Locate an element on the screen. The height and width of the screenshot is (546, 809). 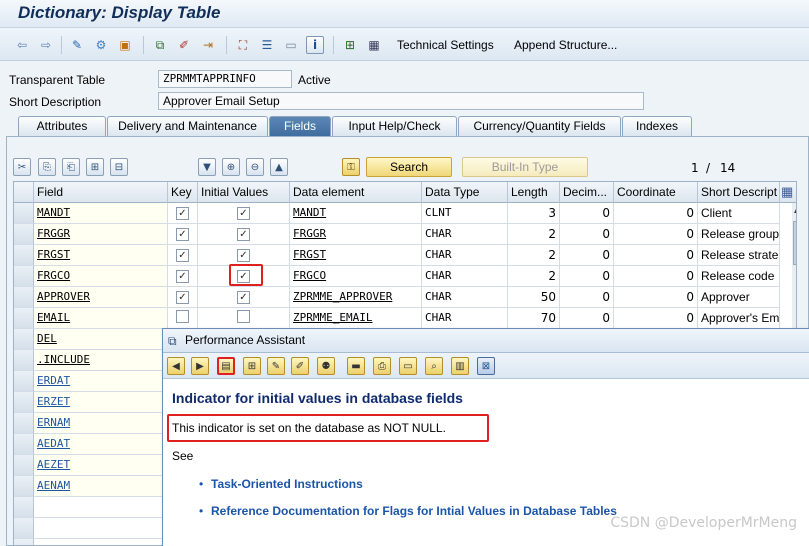
paste-row-icon: ⎗ is located at coordinates (71, 167).